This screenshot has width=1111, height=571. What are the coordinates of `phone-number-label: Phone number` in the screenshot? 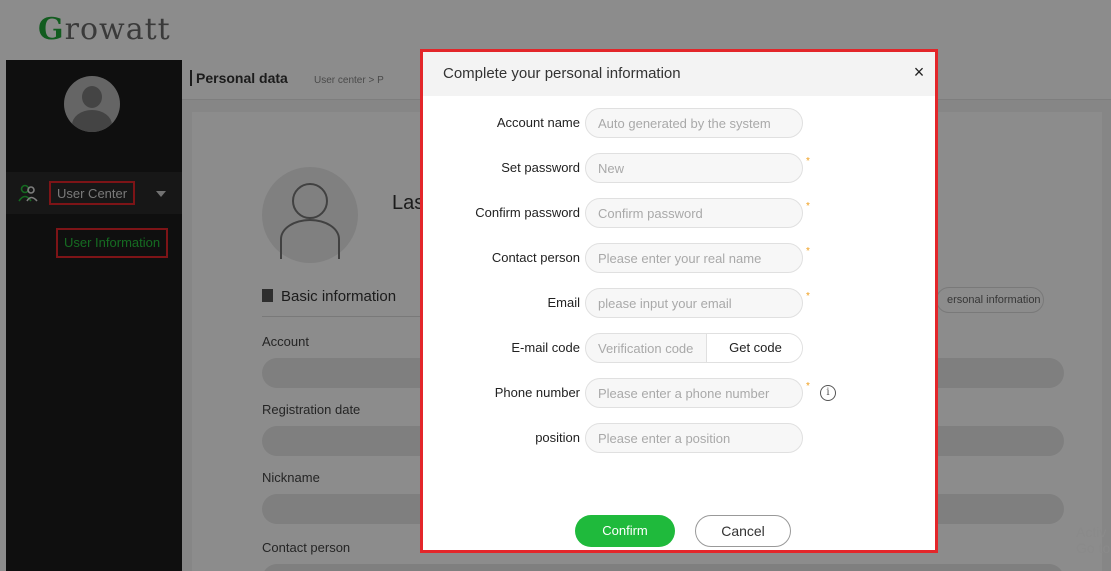 It's located at (537, 392).